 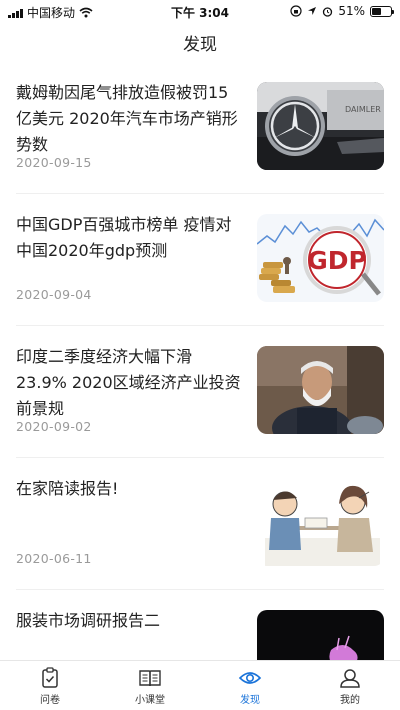 I want to click on article-item: 服装市场调研报告二, so click(x=200, y=625).